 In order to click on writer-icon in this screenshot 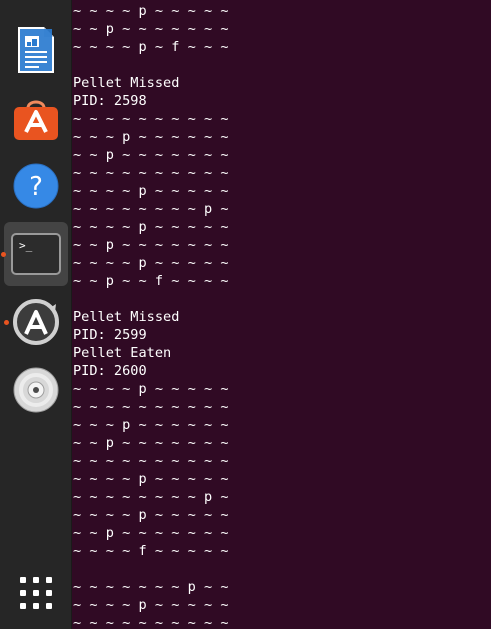, I will do `click(36, 50)`.